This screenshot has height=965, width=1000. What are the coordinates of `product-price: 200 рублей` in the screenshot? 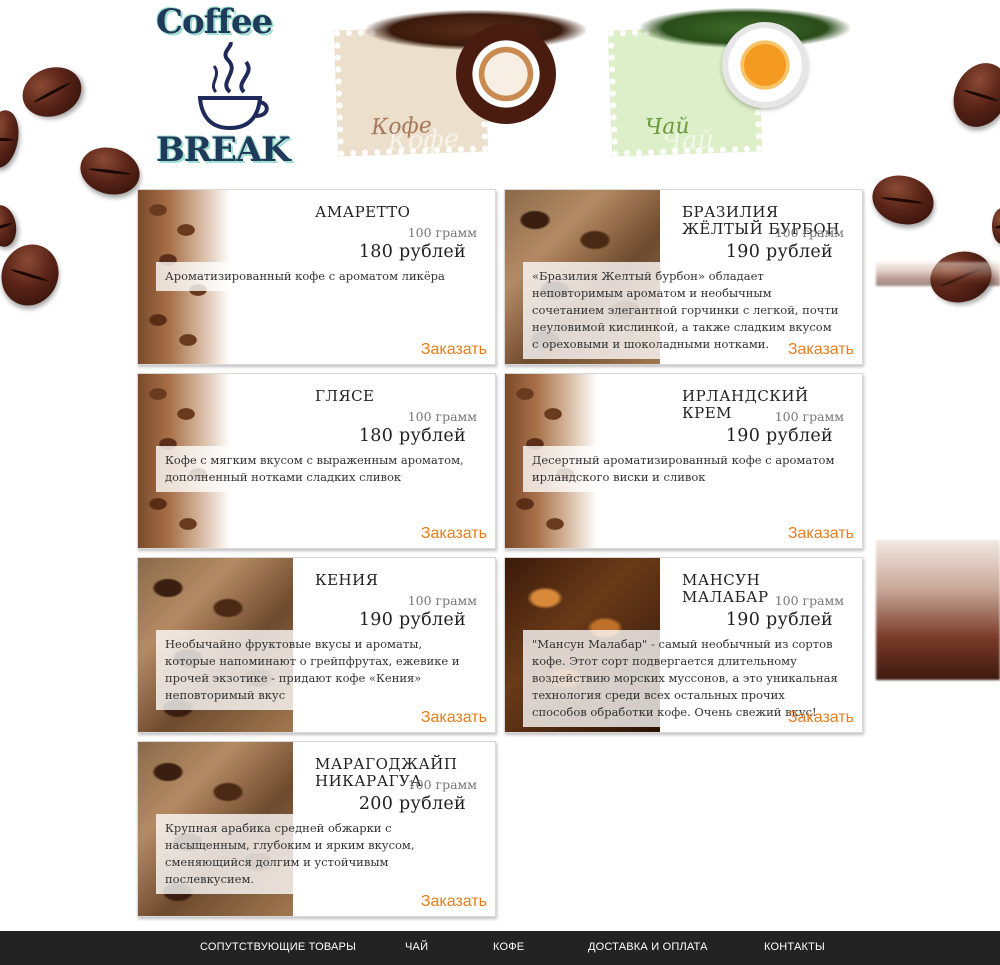 It's located at (412, 804).